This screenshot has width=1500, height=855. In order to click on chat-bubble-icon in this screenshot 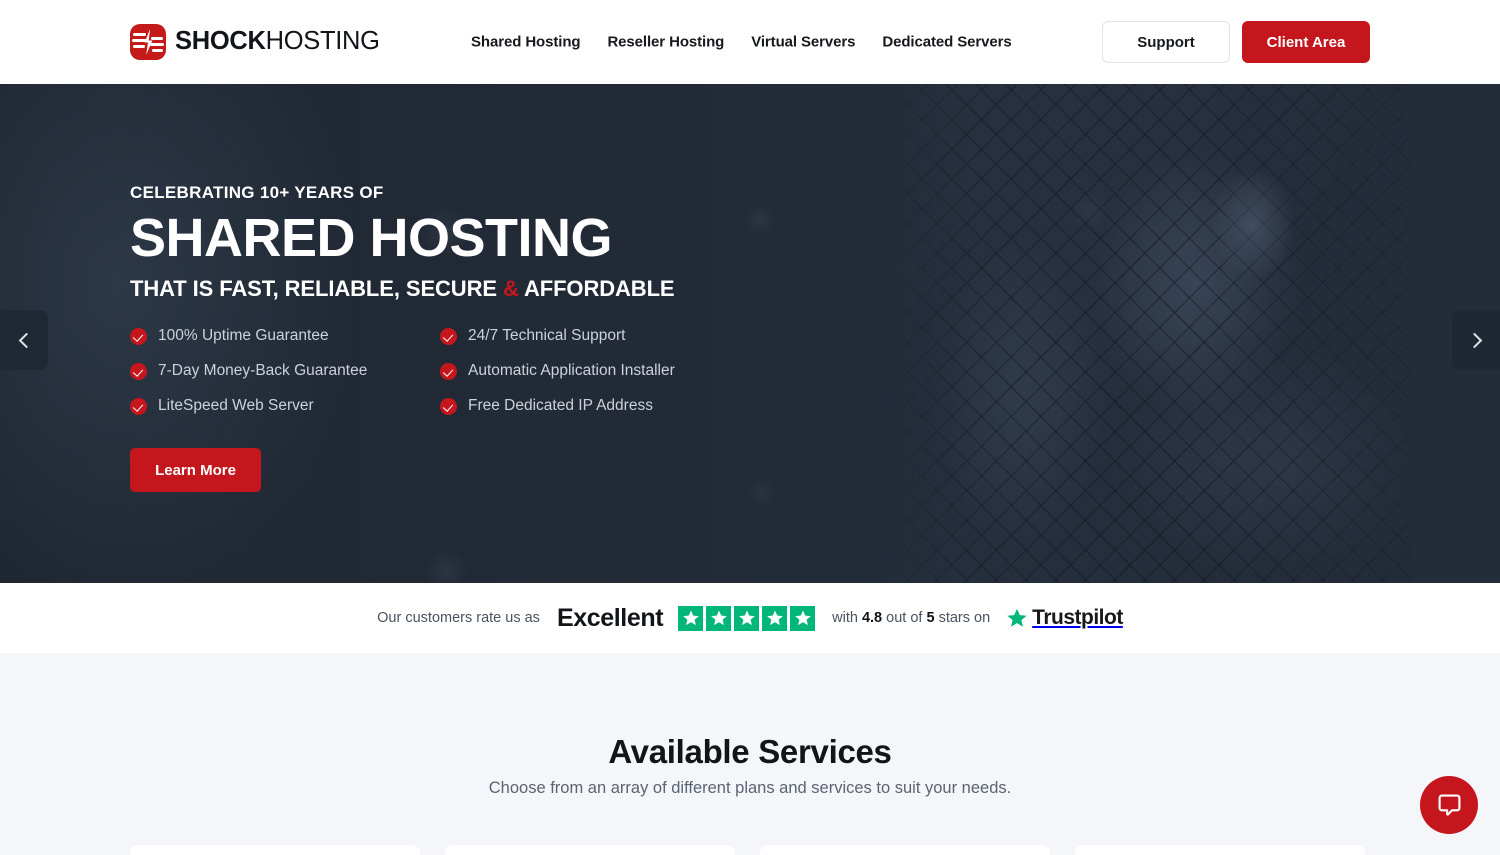, I will do `click(1449, 805)`.